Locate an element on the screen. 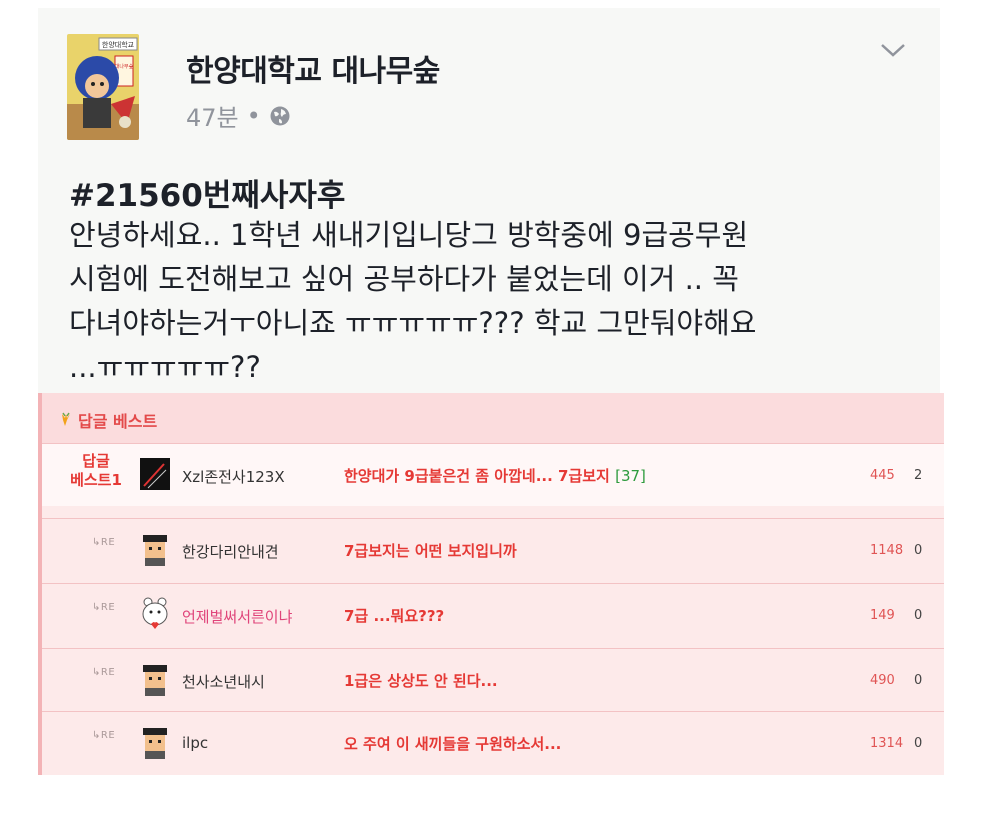 Image resolution: width=1000 pixels, height=837 pixels. comment-text-body: 7급 ...뭐요??? is located at coordinates (394, 616).